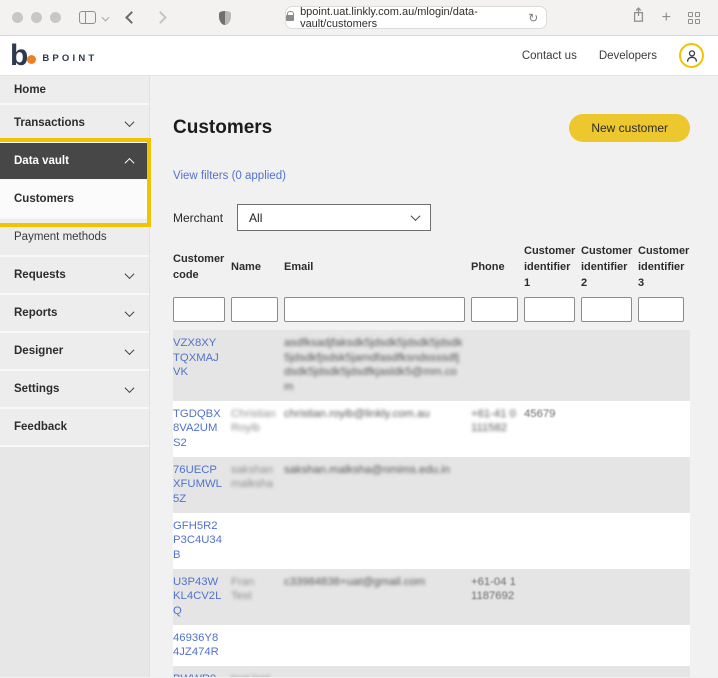 The height and width of the screenshot is (678, 718). I want to click on customer-code-link: GFH5R2P3C4U34B, so click(202, 541).